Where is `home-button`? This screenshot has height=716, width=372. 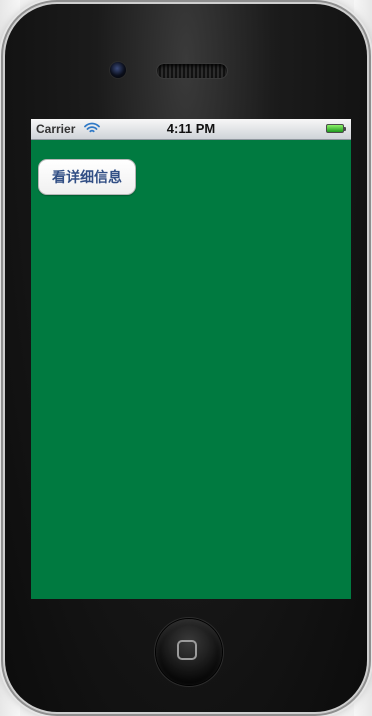
home-button is located at coordinates (189, 652).